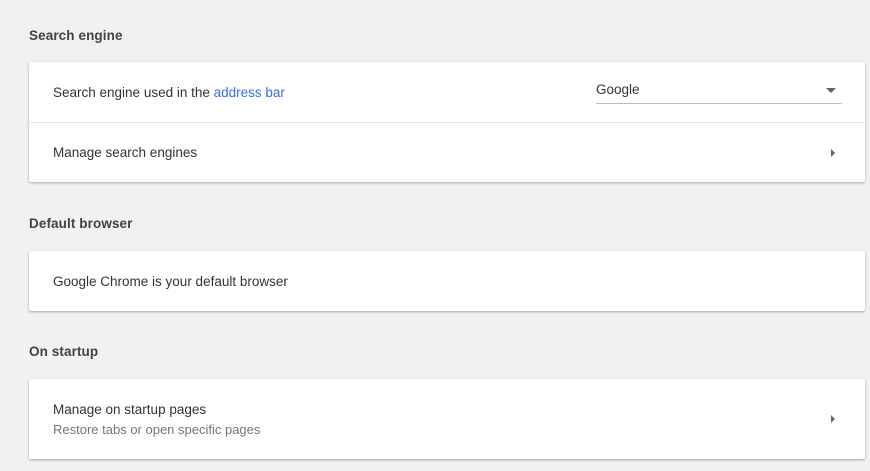 The image size is (870, 471). I want to click on search-engine-selected-value: Google, so click(618, 89).